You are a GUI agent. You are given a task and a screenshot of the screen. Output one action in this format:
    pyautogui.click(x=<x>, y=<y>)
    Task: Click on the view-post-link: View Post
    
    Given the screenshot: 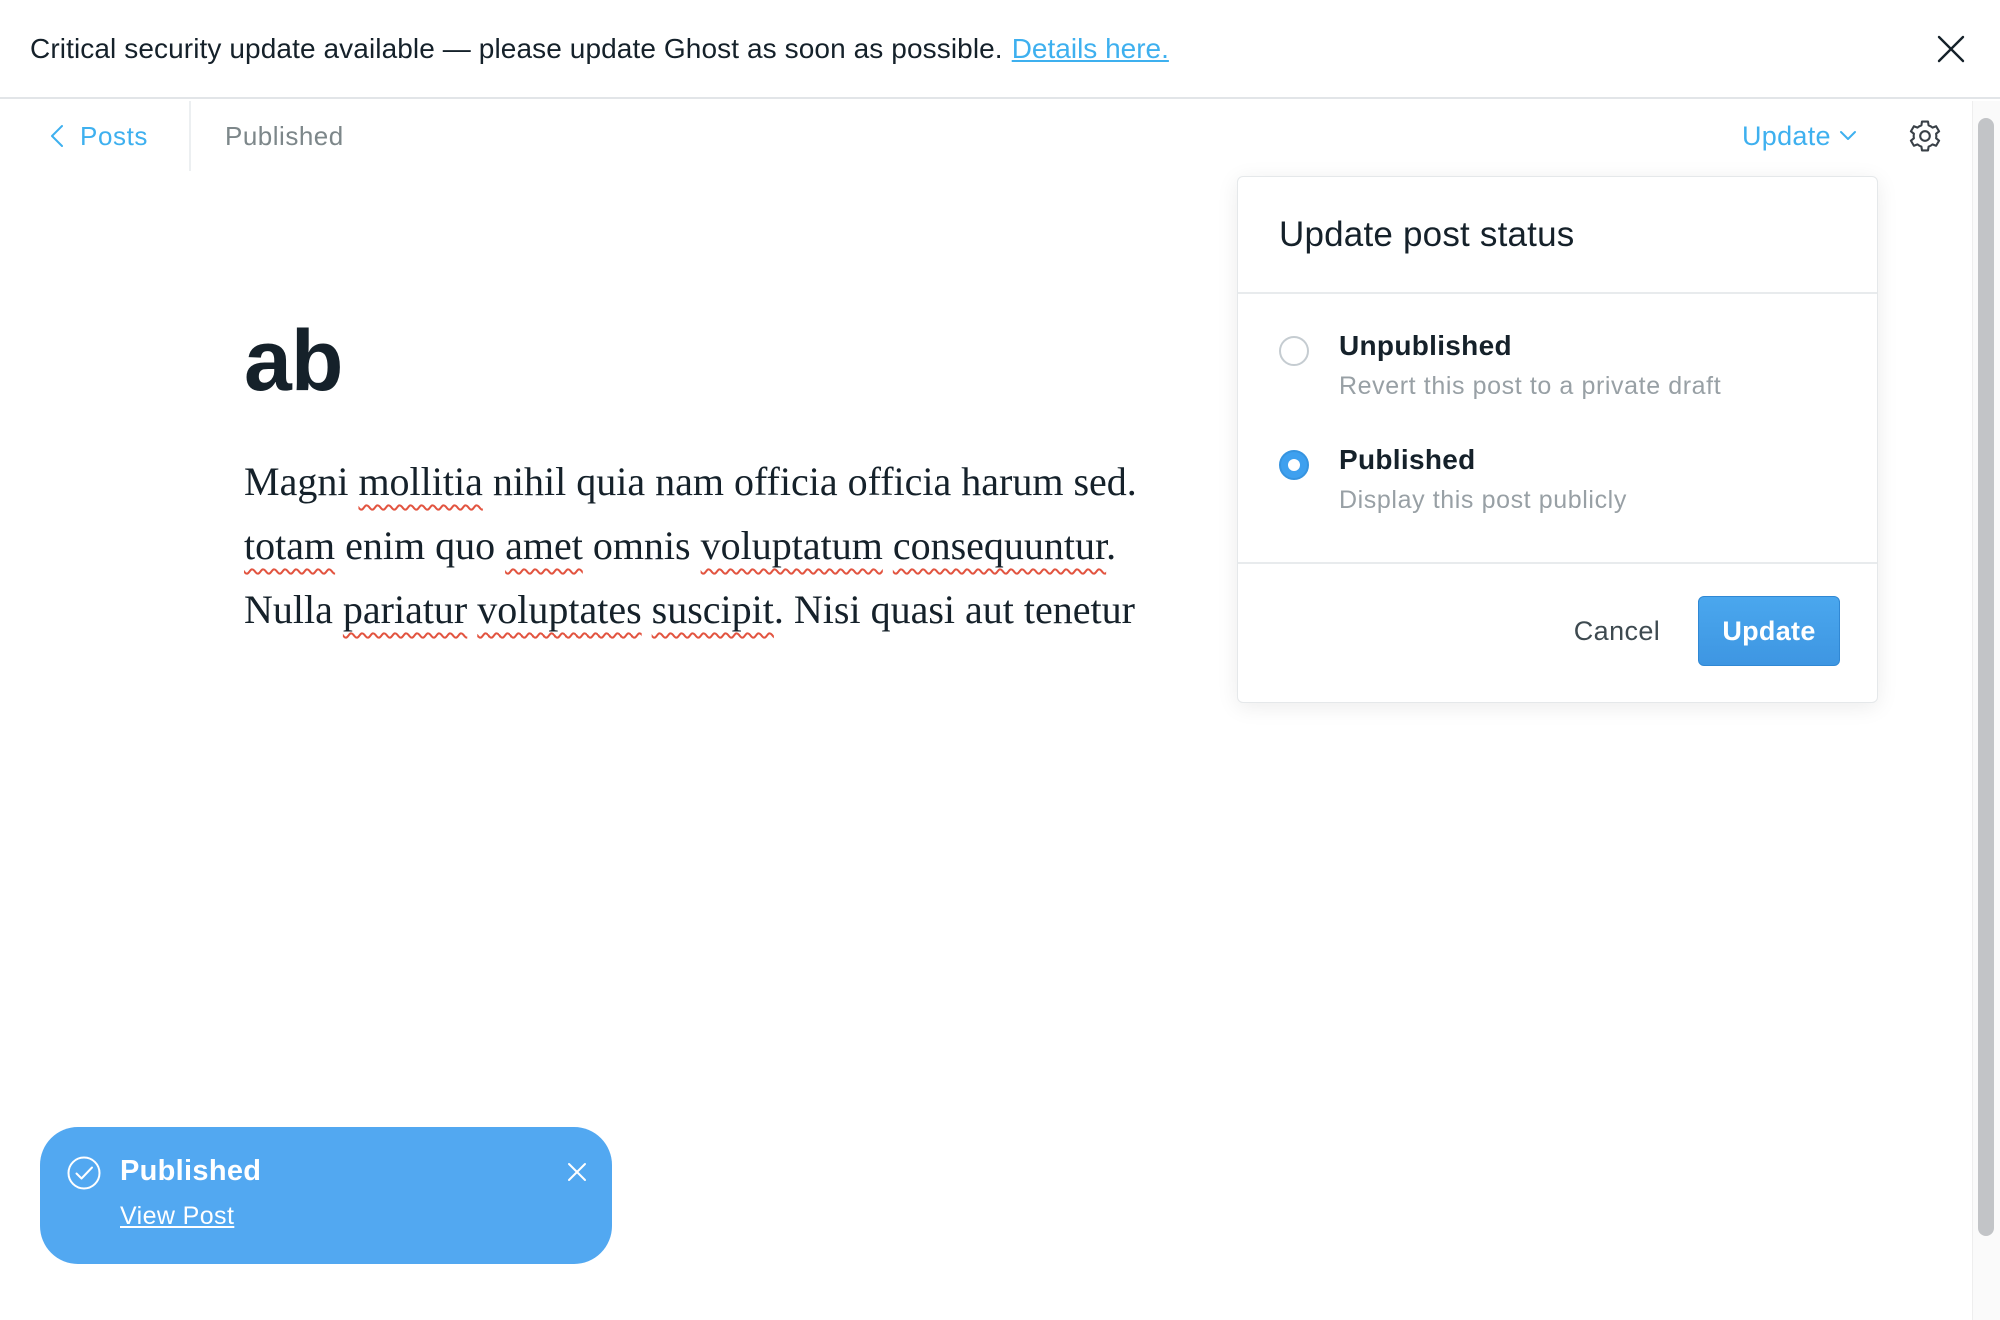 What is the action you would take?
    pyautogui.click(x=177, y=1216)
    